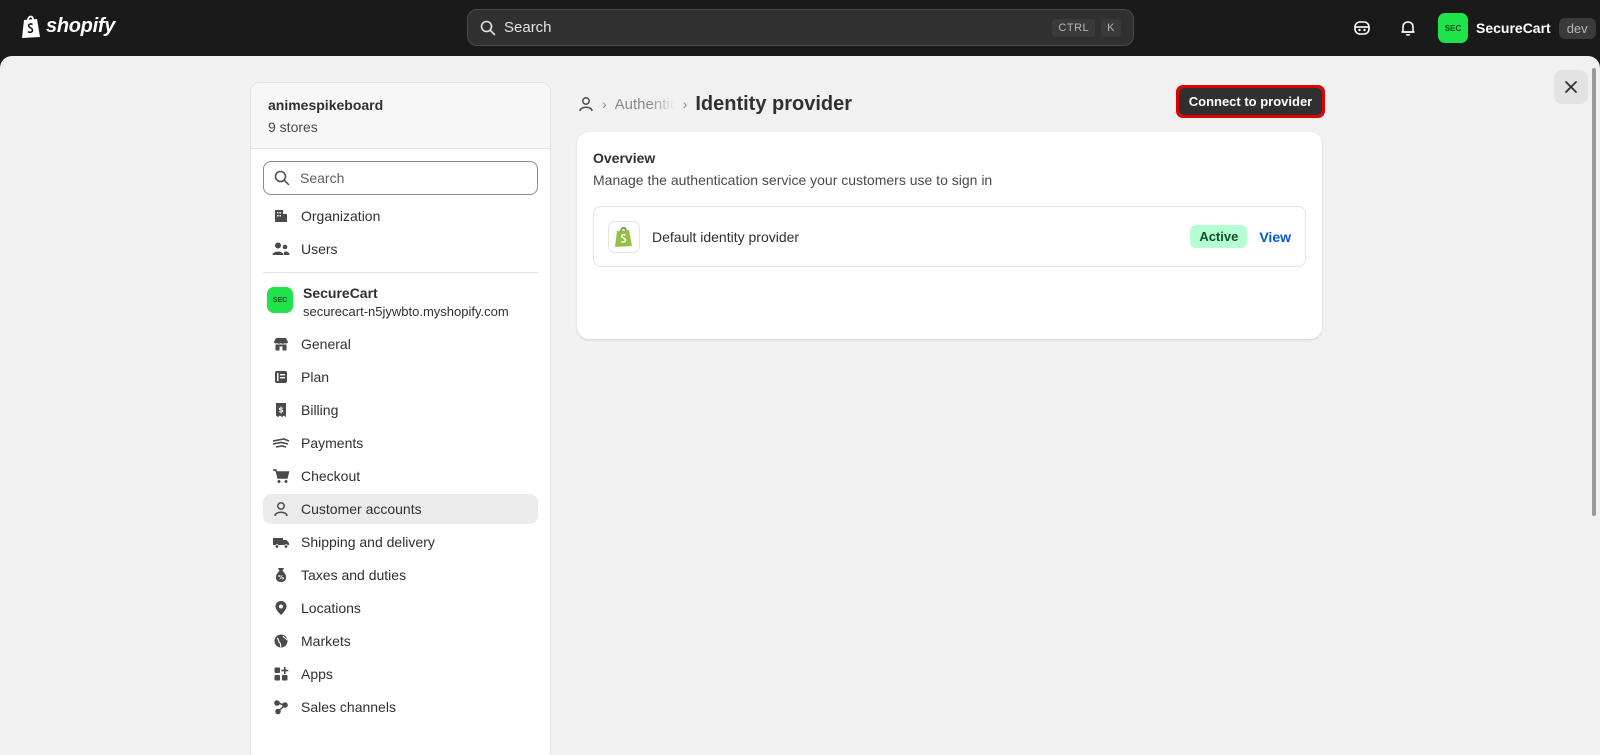 The height and width of the screenshot is (755, 1600). I want to click on sidebar-item-organization: Organization, so click(400, 216).